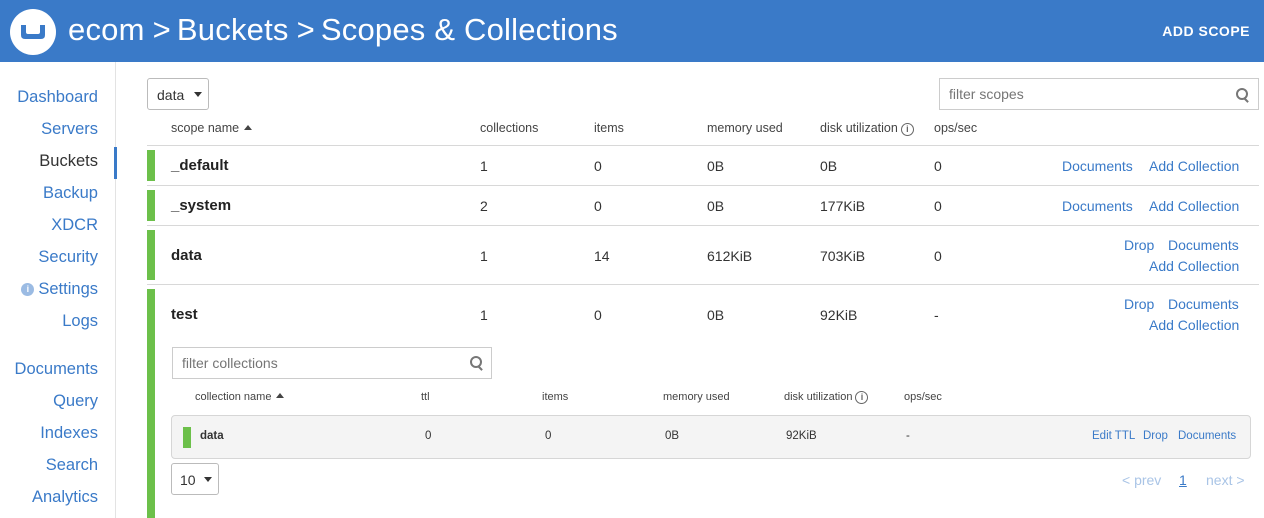 The image size is (1264, 518). What do you see at coordinates (72, 465) in the screenshot?
I see `sidebar-item-search: Search` at bounding box center [72, 465].